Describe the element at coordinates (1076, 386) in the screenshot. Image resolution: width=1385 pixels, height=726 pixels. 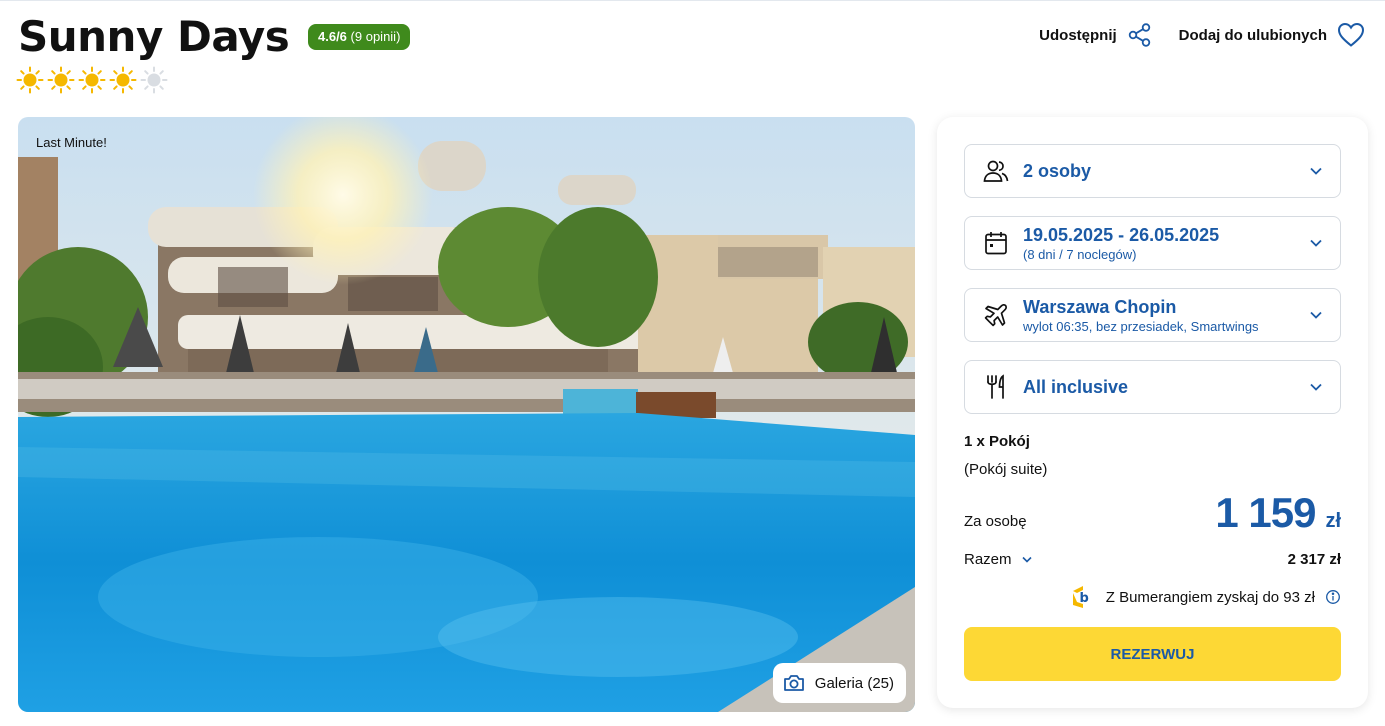
I see `board-value: All inclusive` at that location.